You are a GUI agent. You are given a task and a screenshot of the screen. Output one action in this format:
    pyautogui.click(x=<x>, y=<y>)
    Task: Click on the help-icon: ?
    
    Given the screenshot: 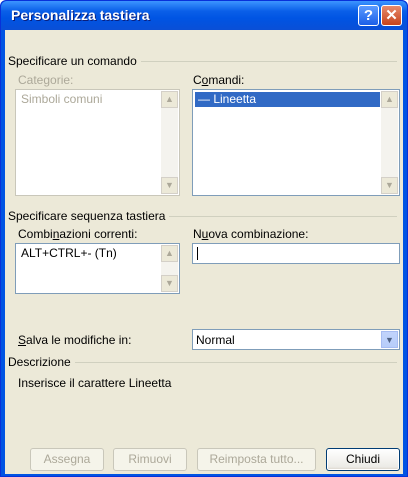 What is the action you would take?
    pyautogui.click(x=368, y=15)
    